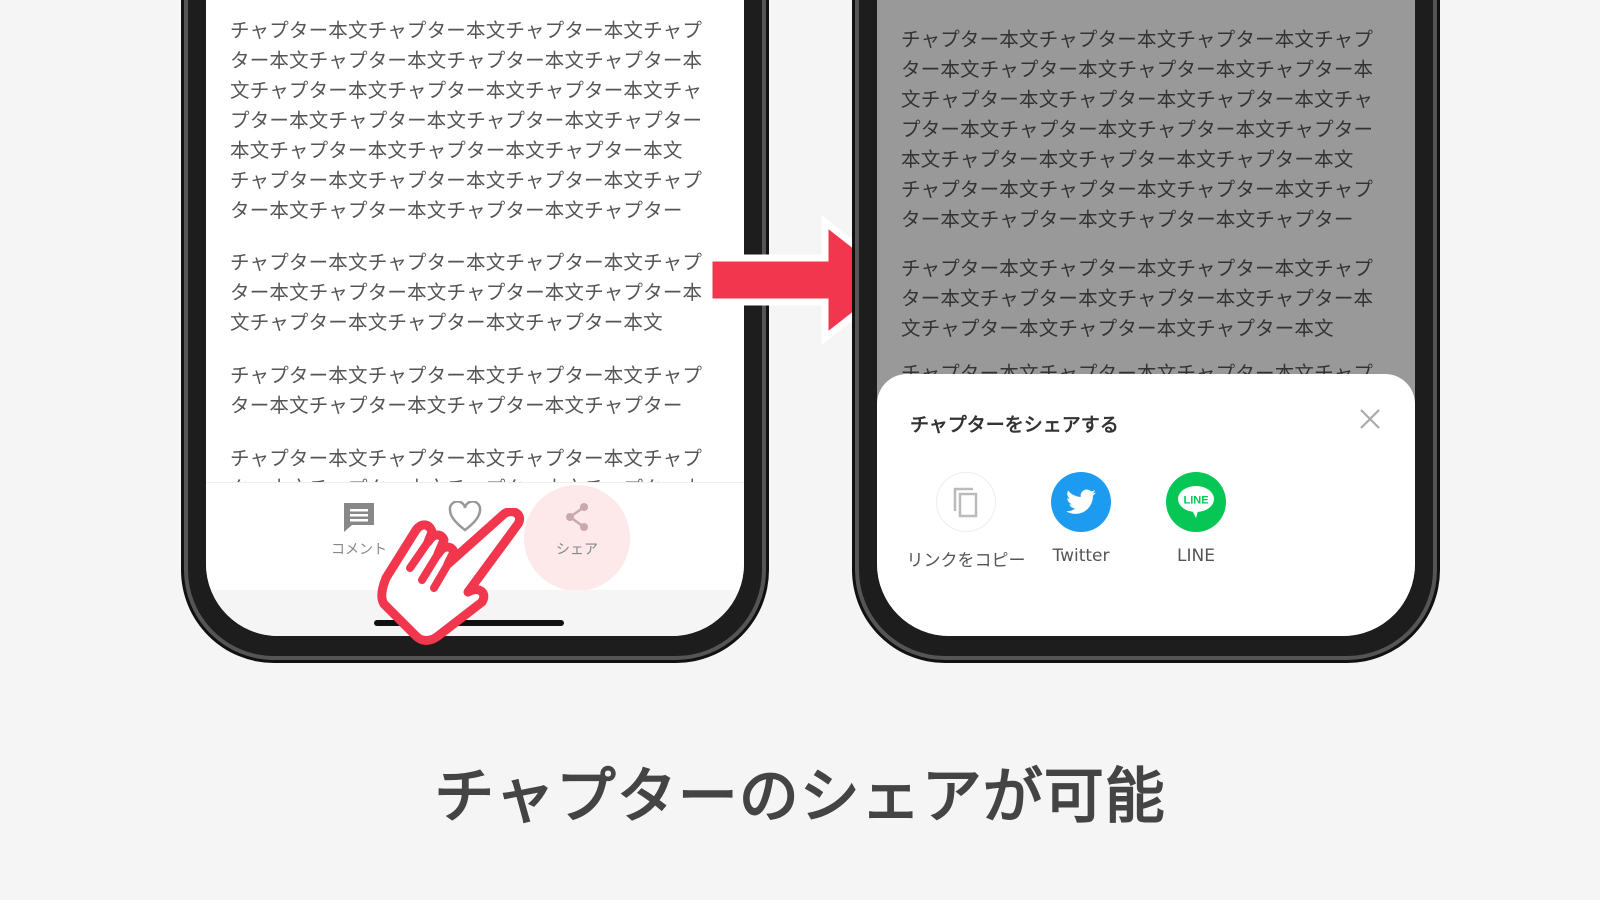 This screenshot has height=900, width=1600. I want to click on close-button, so click(1370, 421).